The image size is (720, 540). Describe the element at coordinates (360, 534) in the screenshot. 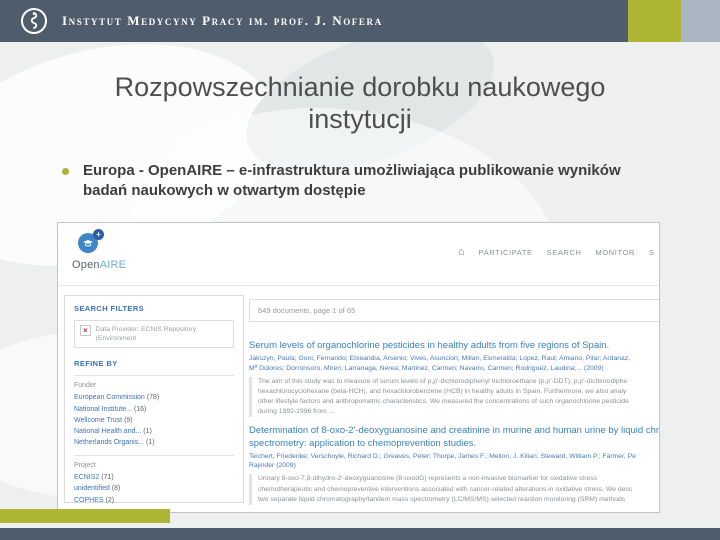

I see `bottom-bar` at that location.